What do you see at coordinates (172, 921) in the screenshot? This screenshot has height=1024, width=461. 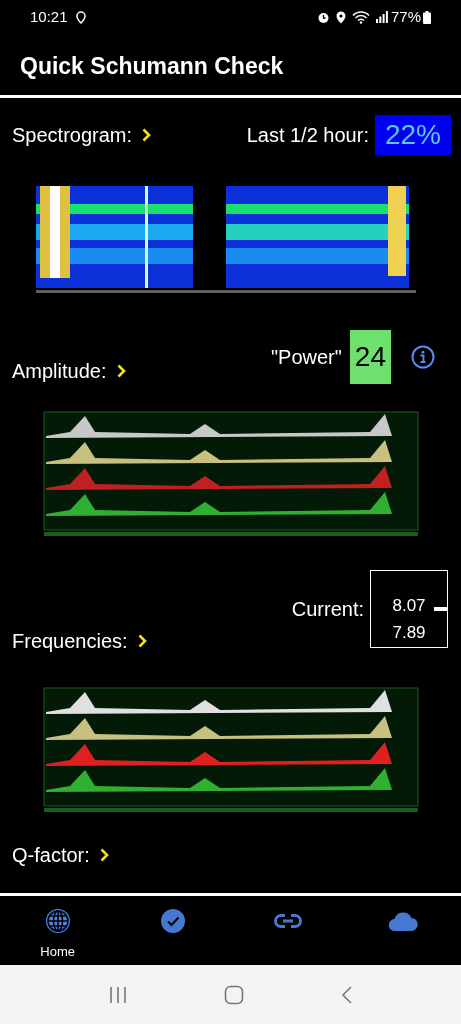 I see `check-circle-icon` at bounding box center [172, 921].